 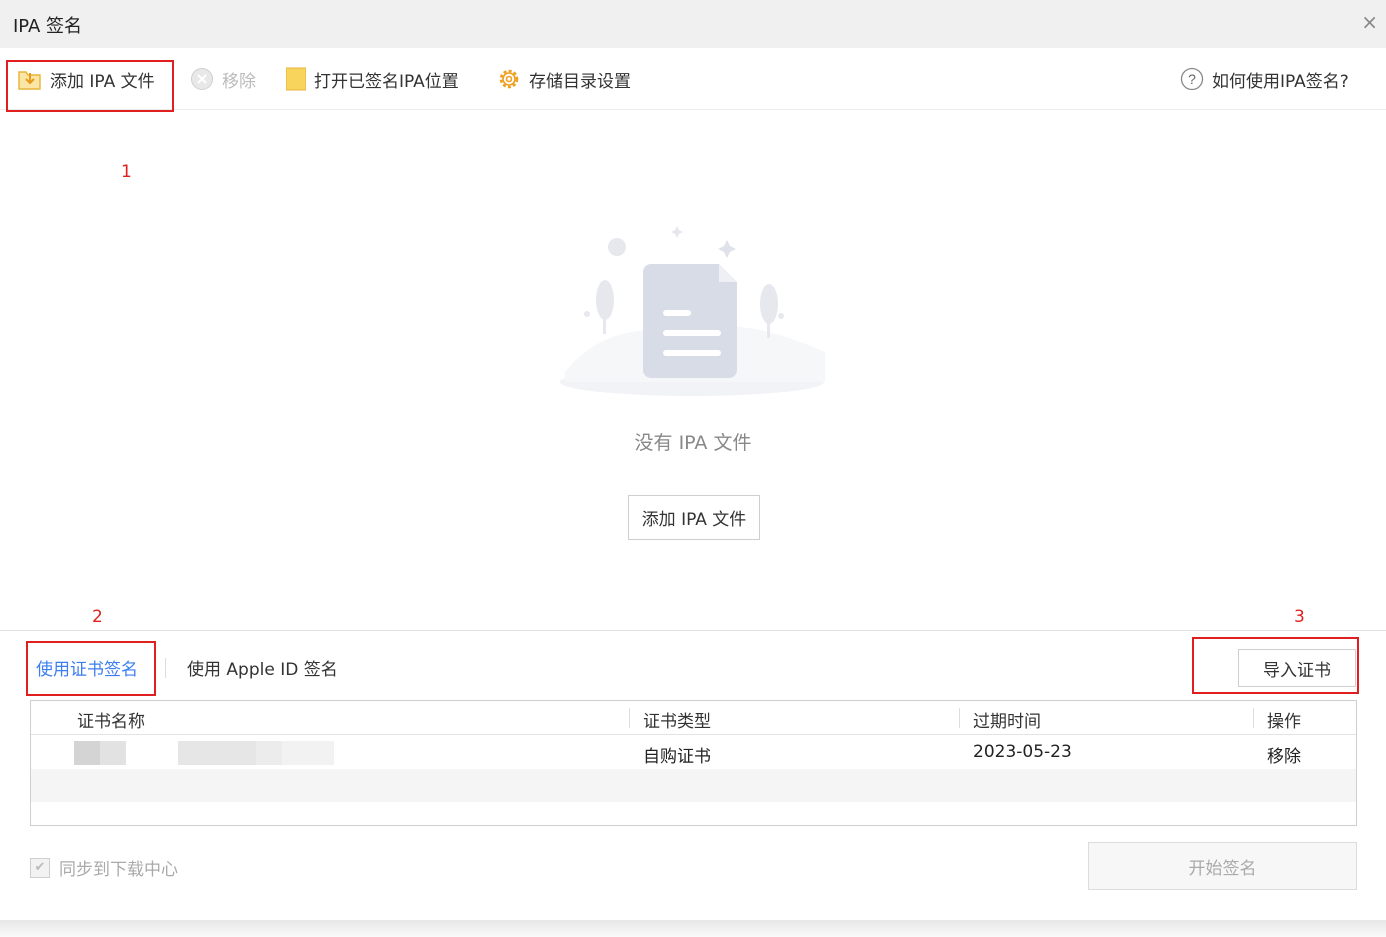 What do you see at coordinates (693, 928) in the screenshot?
I see `window-shadow` at bounding box center [693, 928].